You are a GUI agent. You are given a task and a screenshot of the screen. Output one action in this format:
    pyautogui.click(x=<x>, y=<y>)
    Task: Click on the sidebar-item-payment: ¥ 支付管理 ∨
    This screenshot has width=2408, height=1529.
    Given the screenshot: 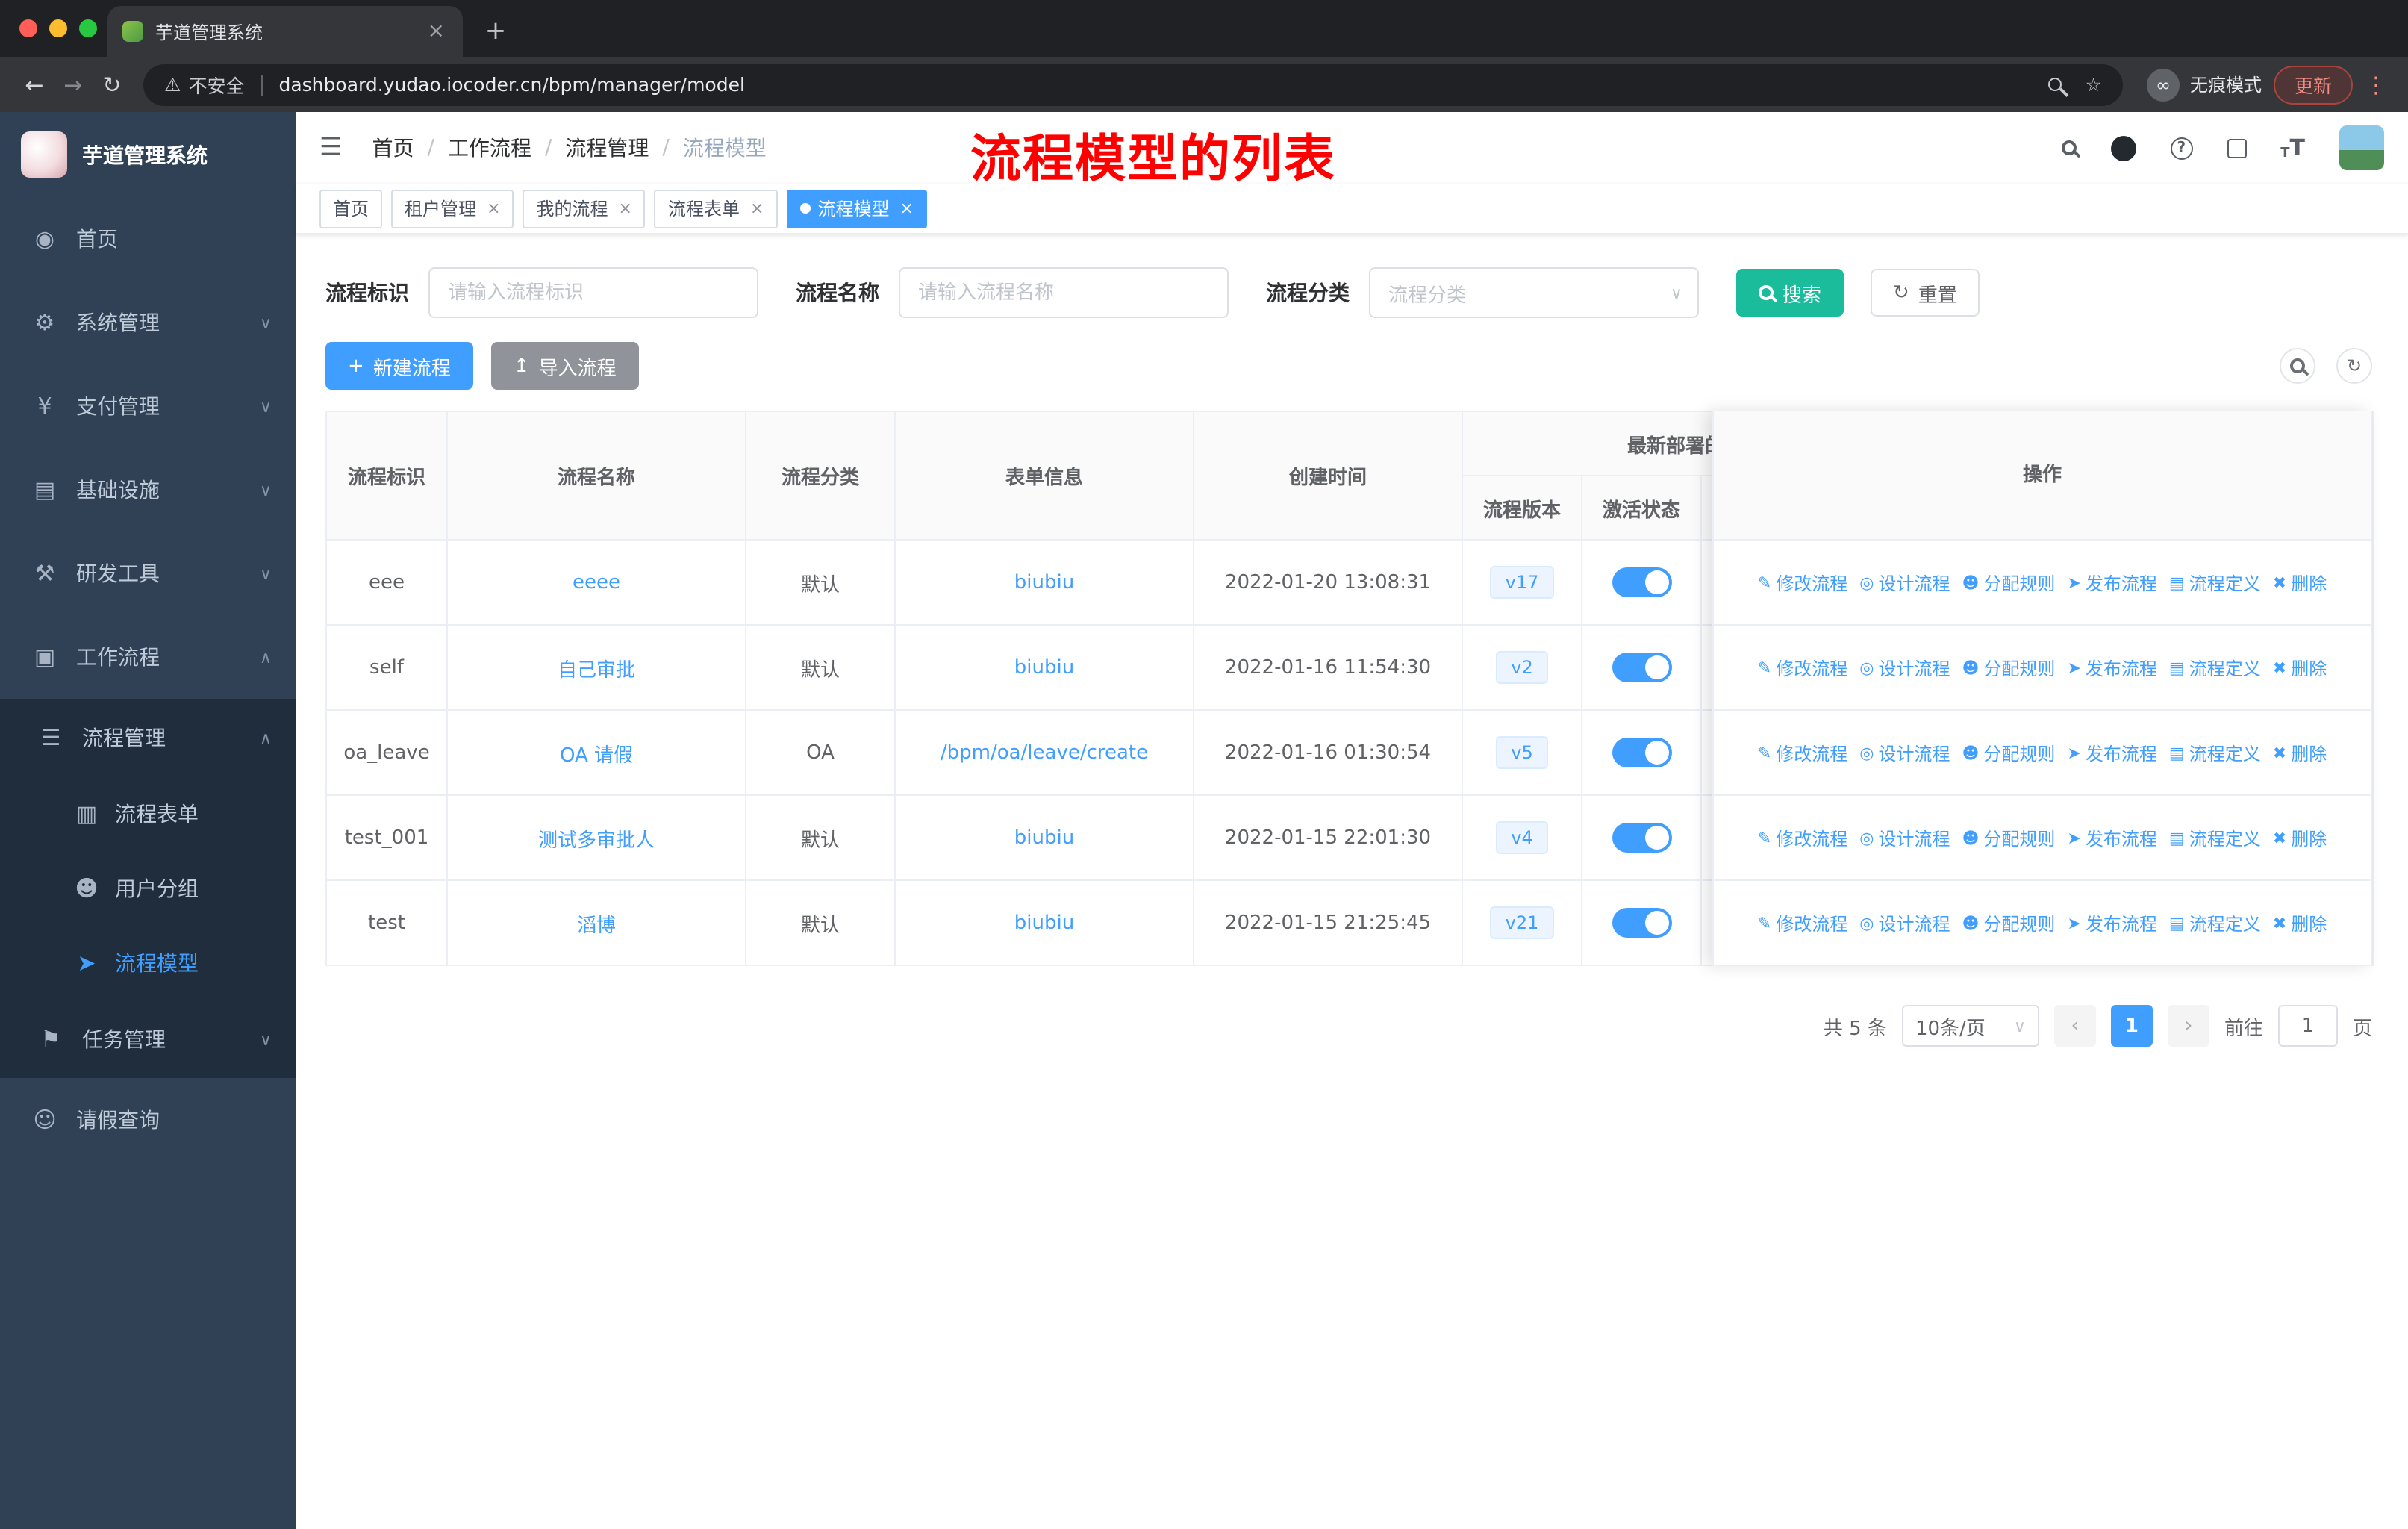 What is the action you would take?
    pyautogui.click(x=148, y=406)
    